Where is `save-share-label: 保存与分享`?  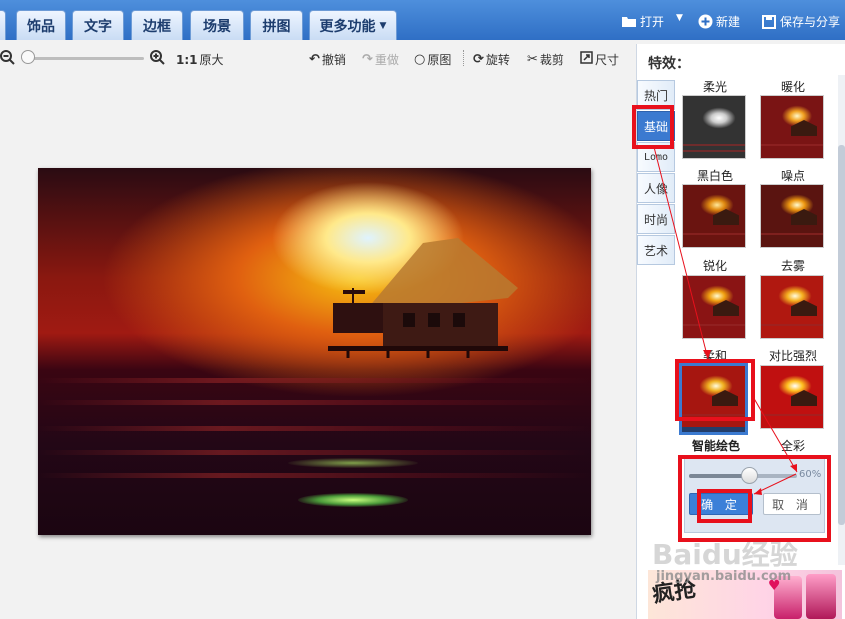 save-share-label: 保存与分享 is located at coordinates (810, 22).